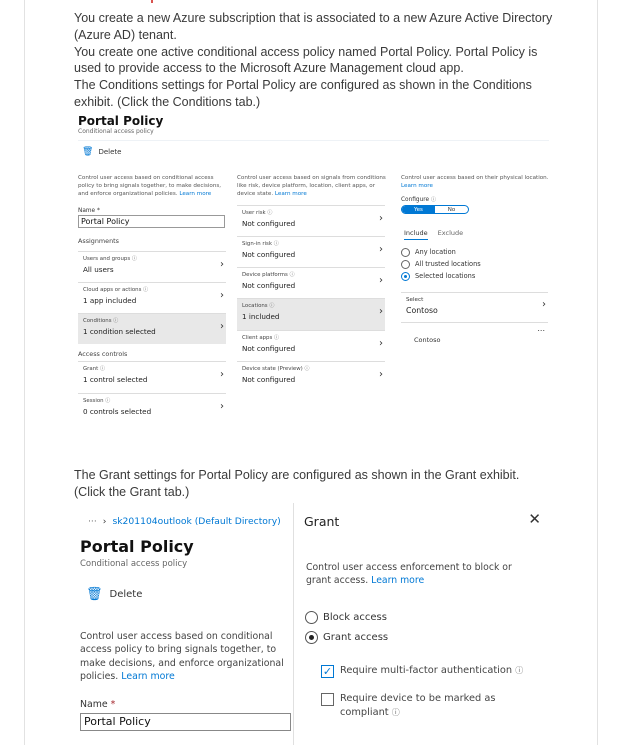  What do you see at coordinates (152, 1) in the screenshot?
I see `red-marker` at bounding box center [152, 1].